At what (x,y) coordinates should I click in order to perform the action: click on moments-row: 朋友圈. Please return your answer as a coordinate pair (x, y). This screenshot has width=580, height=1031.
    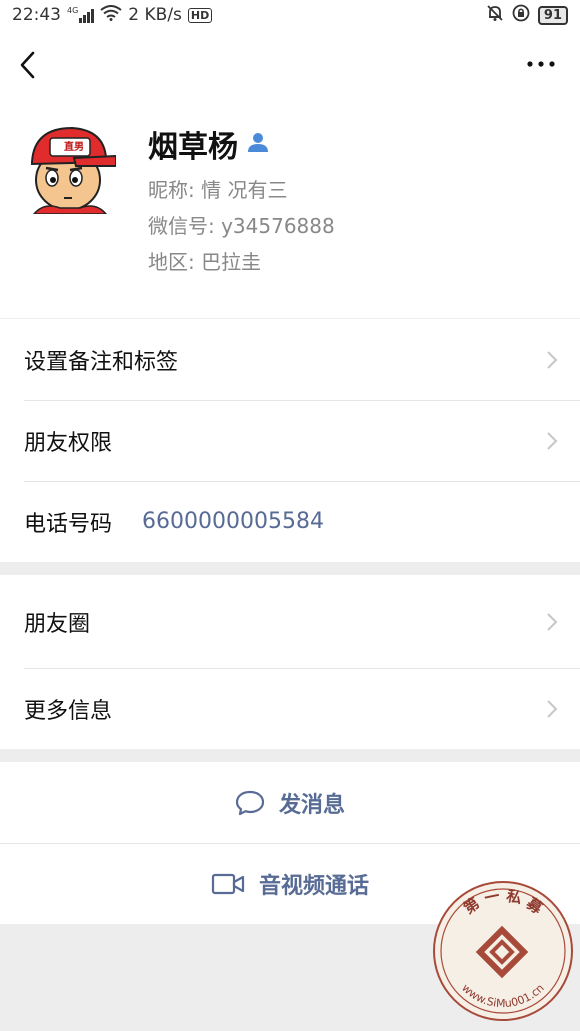
    Looking at the image, I should click on (290, 621).